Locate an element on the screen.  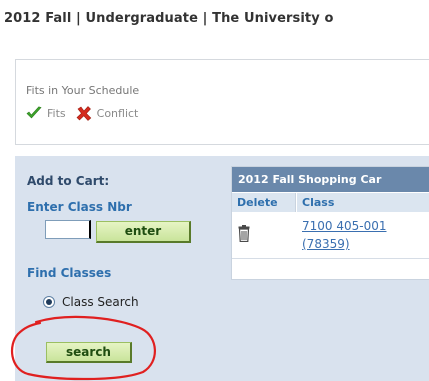
enter-class-nbr-label: Enter Class Nbr is located at coordinates (79, 207).